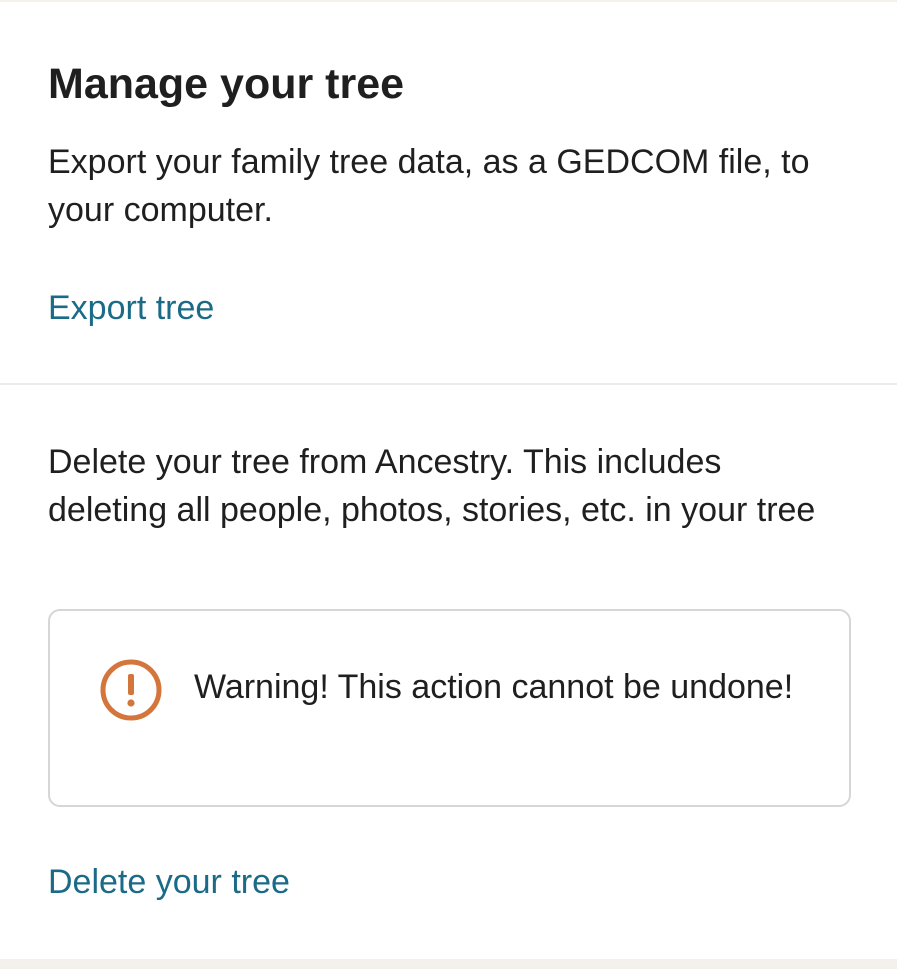  I want to click on exclamation-circle-icon, so click(131, 690).